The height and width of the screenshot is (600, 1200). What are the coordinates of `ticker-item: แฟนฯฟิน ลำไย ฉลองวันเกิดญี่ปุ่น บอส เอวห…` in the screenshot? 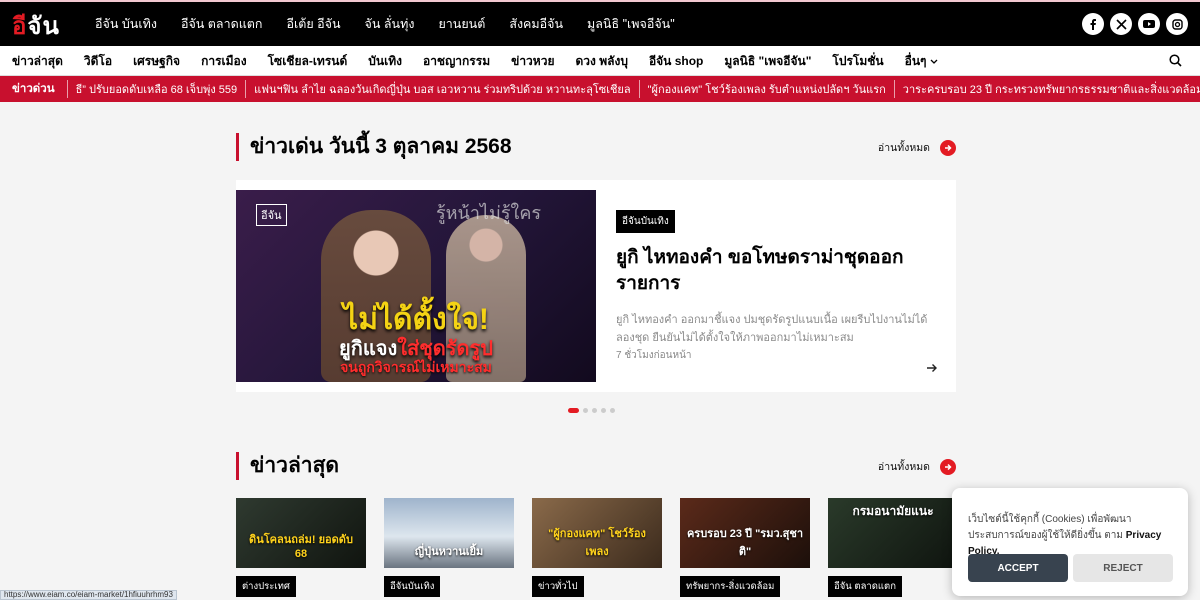 It's located at (441, 89).